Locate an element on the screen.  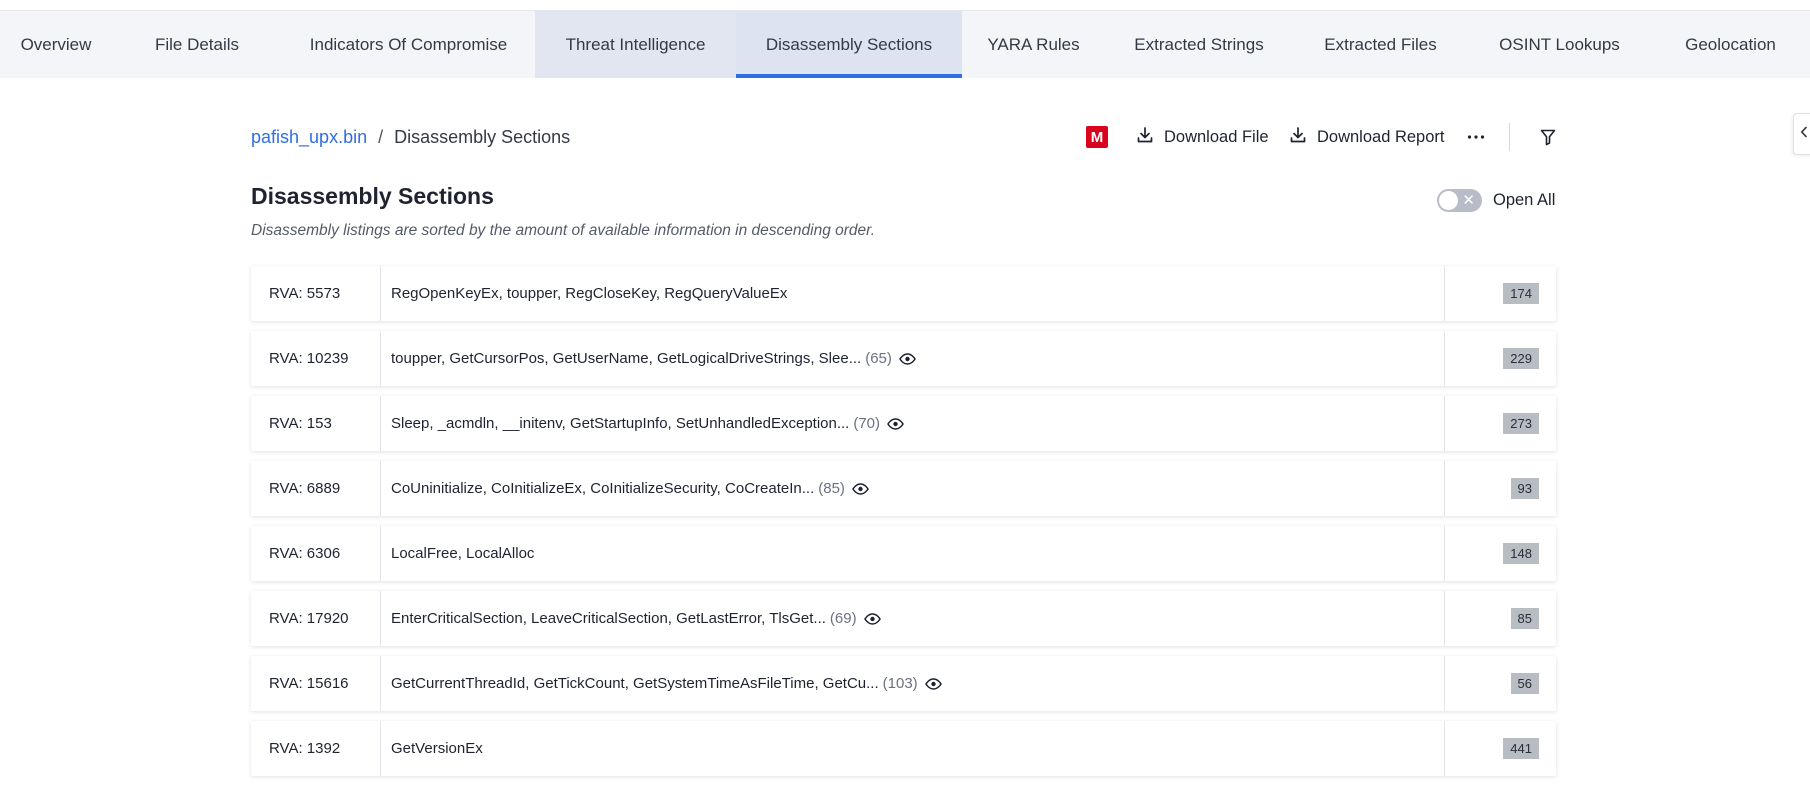
count-badge: 273 is located at coordinates (1521, 423).